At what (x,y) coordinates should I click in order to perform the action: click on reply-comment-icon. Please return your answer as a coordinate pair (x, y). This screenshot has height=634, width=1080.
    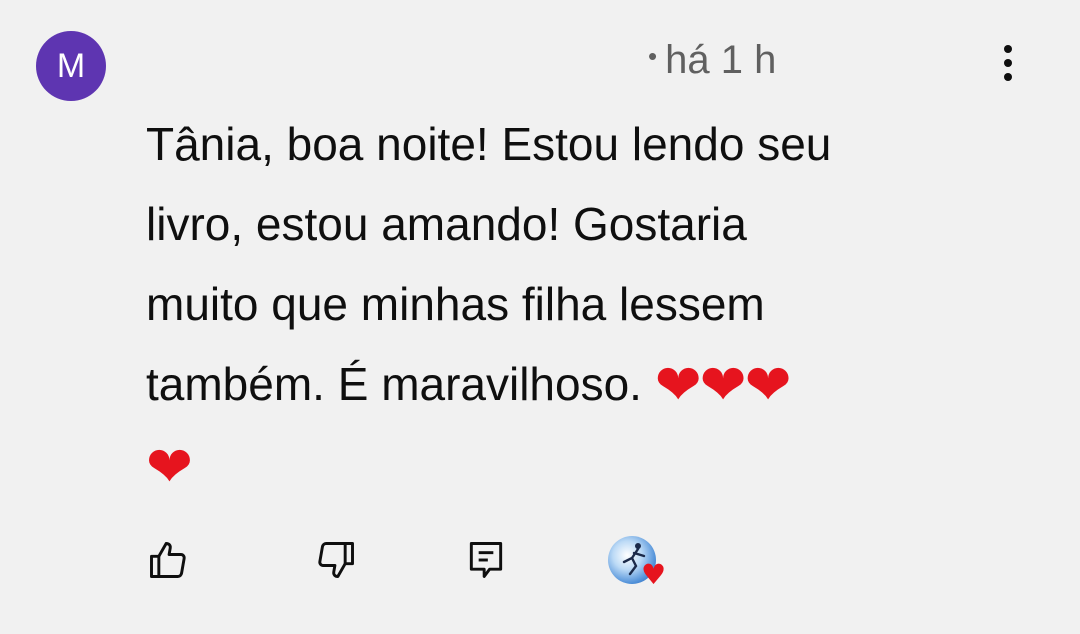
    Looking at the image, I should click on (486, 560).